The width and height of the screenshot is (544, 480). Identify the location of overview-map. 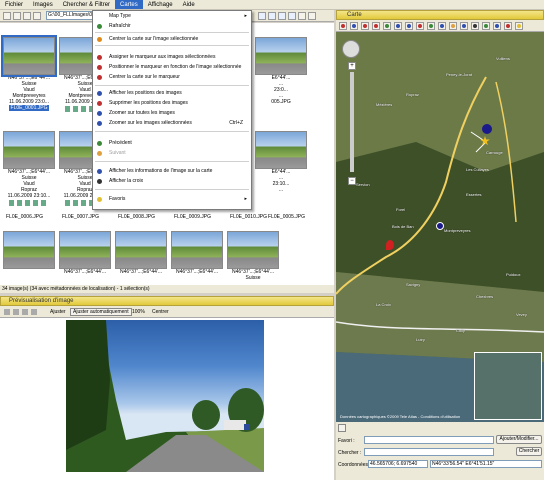
(508, 386).